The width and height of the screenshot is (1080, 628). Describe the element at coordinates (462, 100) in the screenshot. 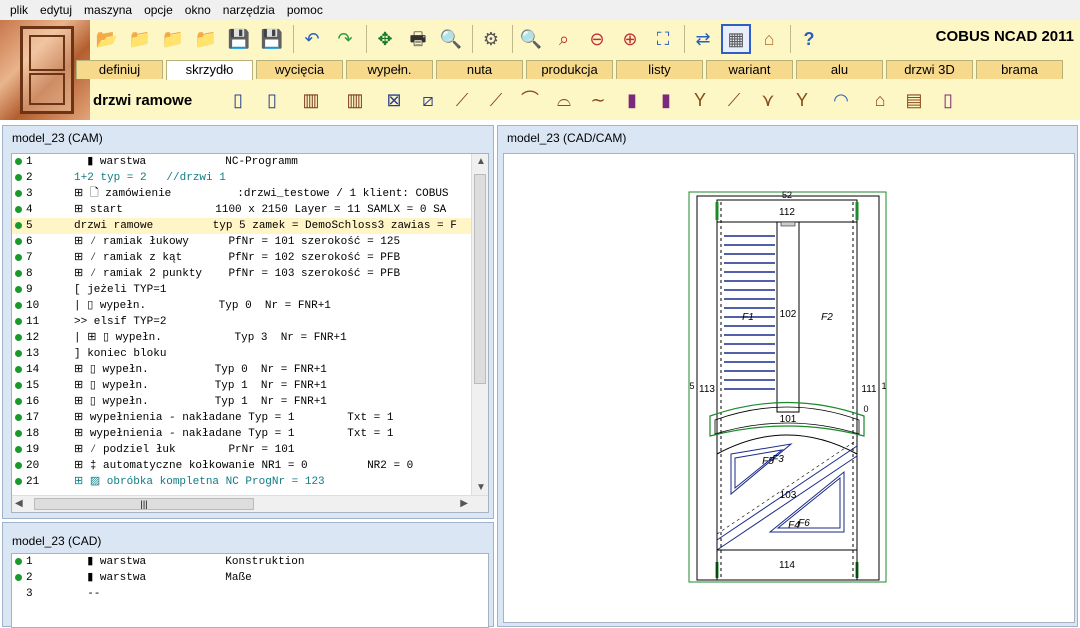

I see `rail-angle-icon: ⟋` at that location.